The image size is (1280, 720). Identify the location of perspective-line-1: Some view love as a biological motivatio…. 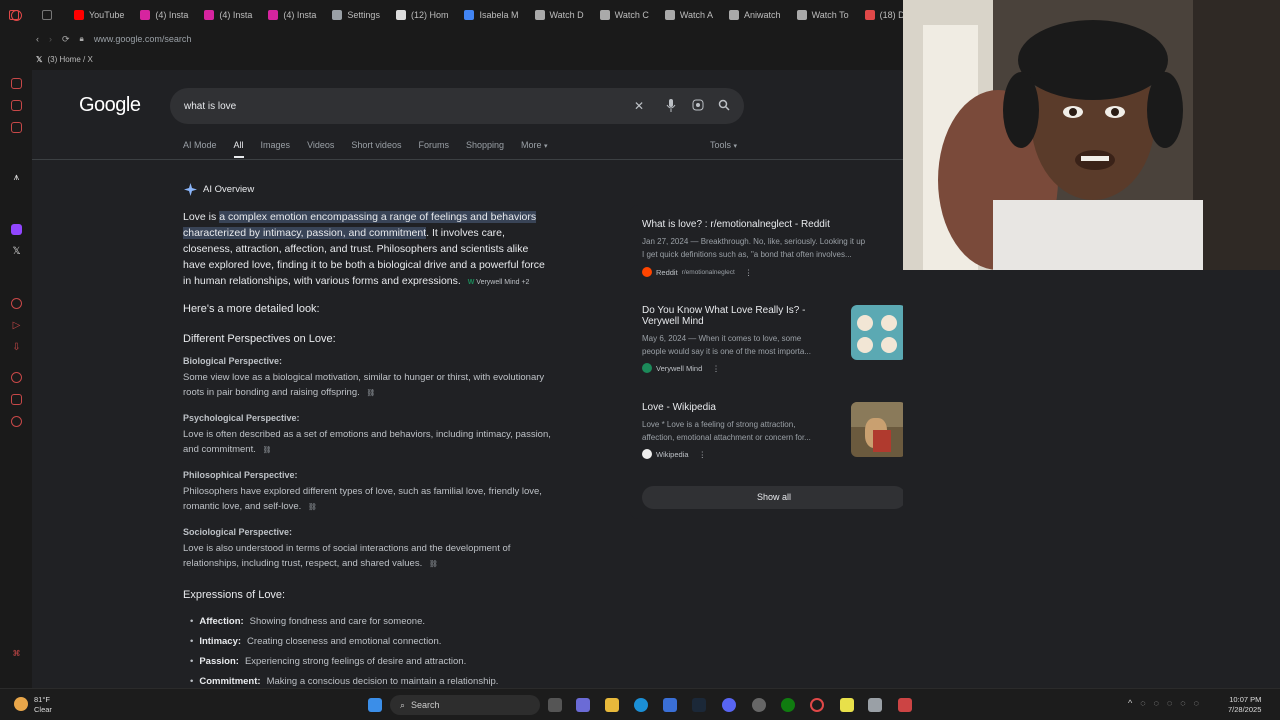
(364, 377).